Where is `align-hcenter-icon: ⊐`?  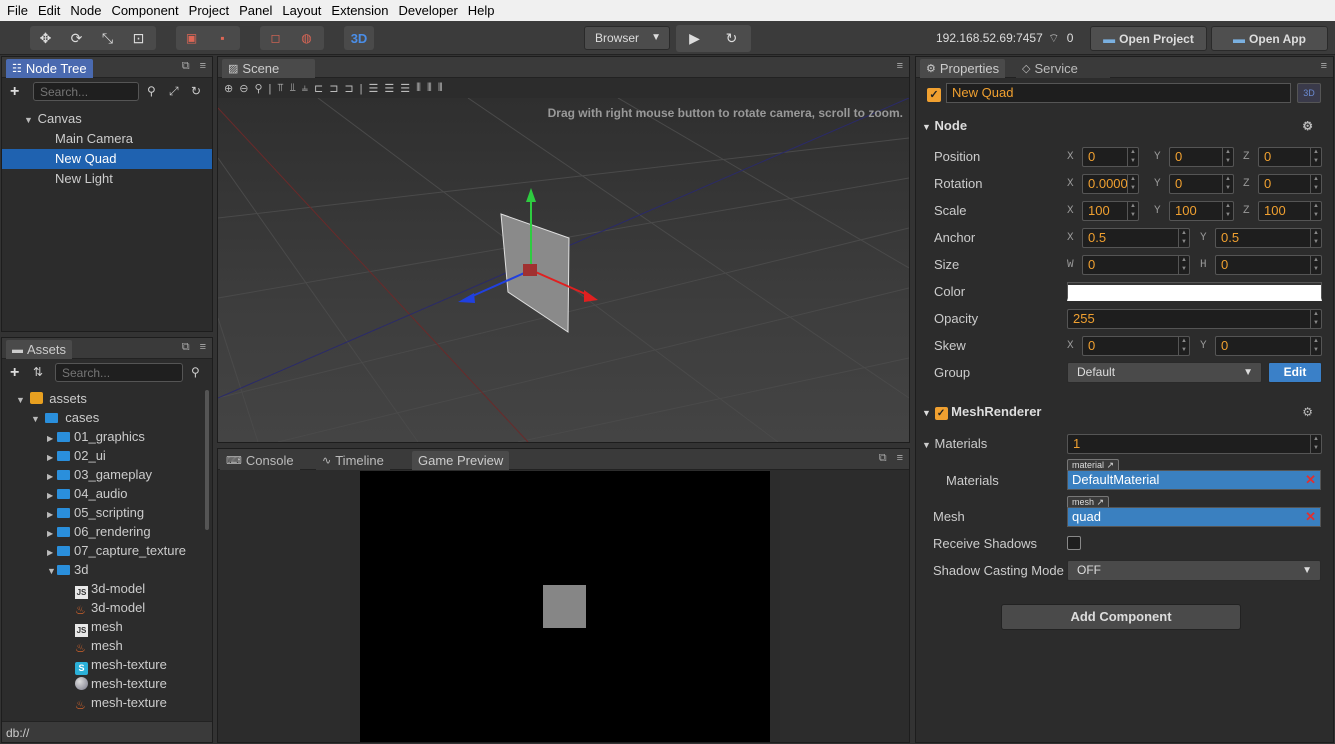
align-hcenter-icon: ⊐ is located at coordinates (333, 88).